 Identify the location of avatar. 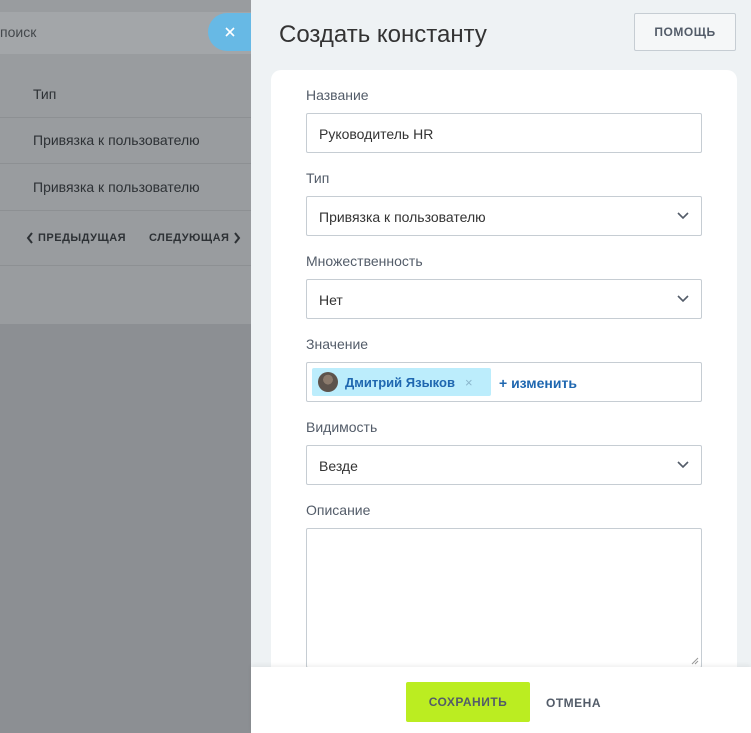
(328, 382).